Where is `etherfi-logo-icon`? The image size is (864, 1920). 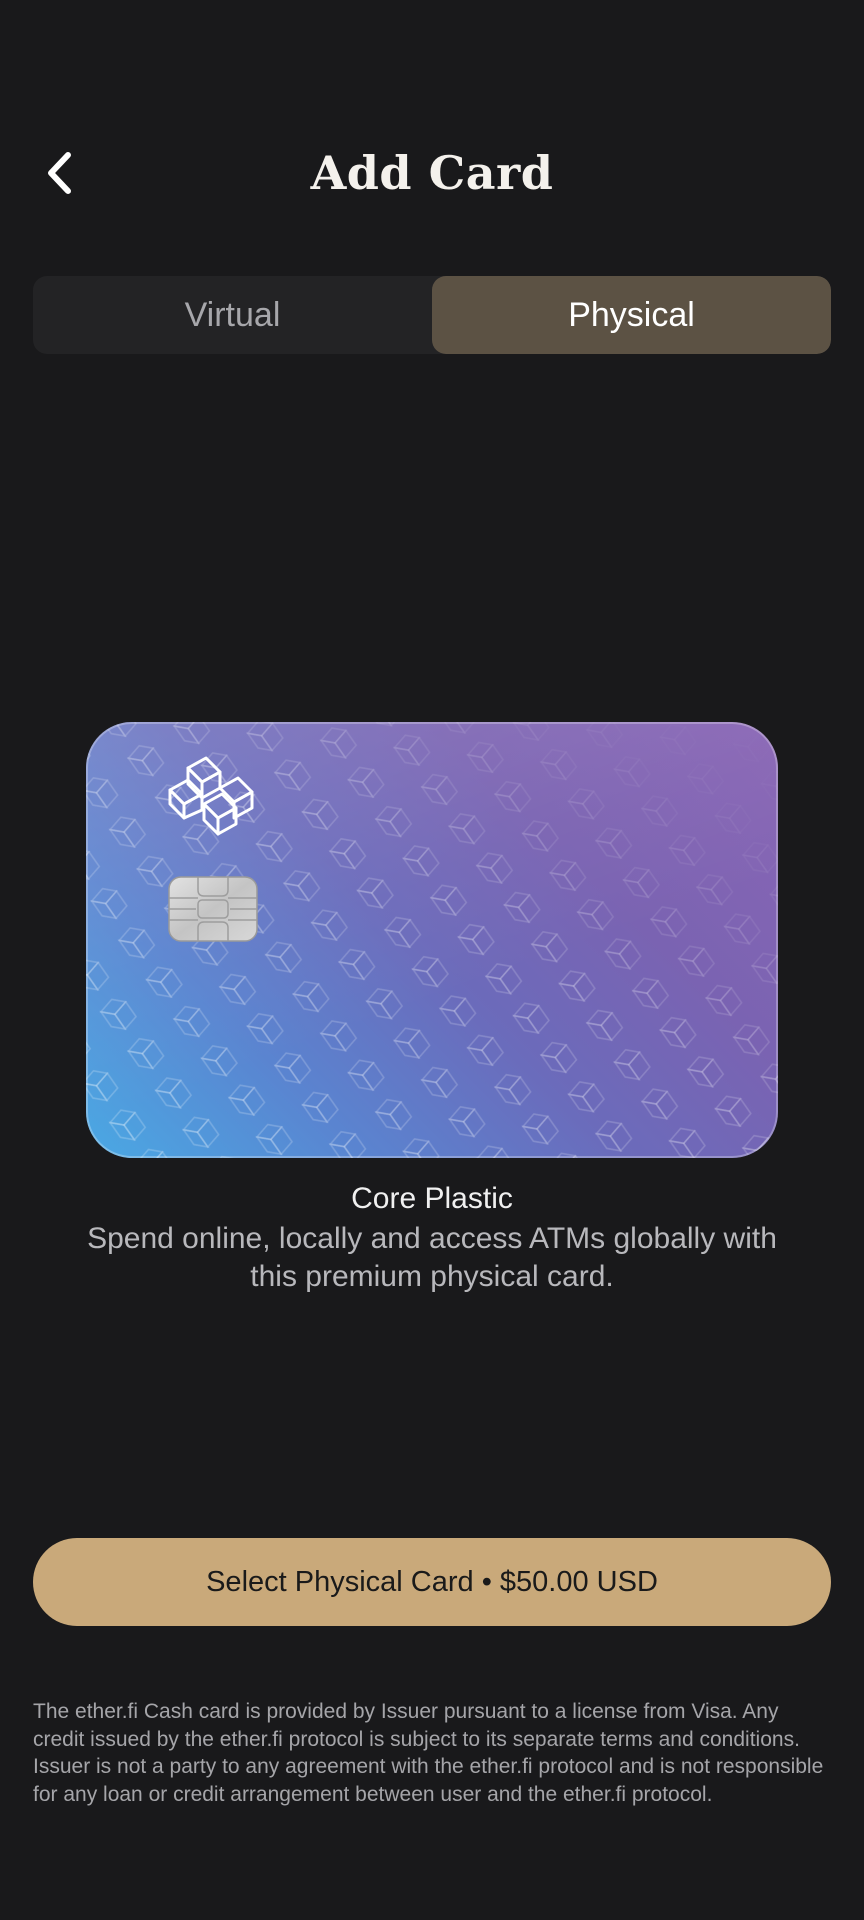 etherfi-logo-icon is located at coordinates (211, 796).